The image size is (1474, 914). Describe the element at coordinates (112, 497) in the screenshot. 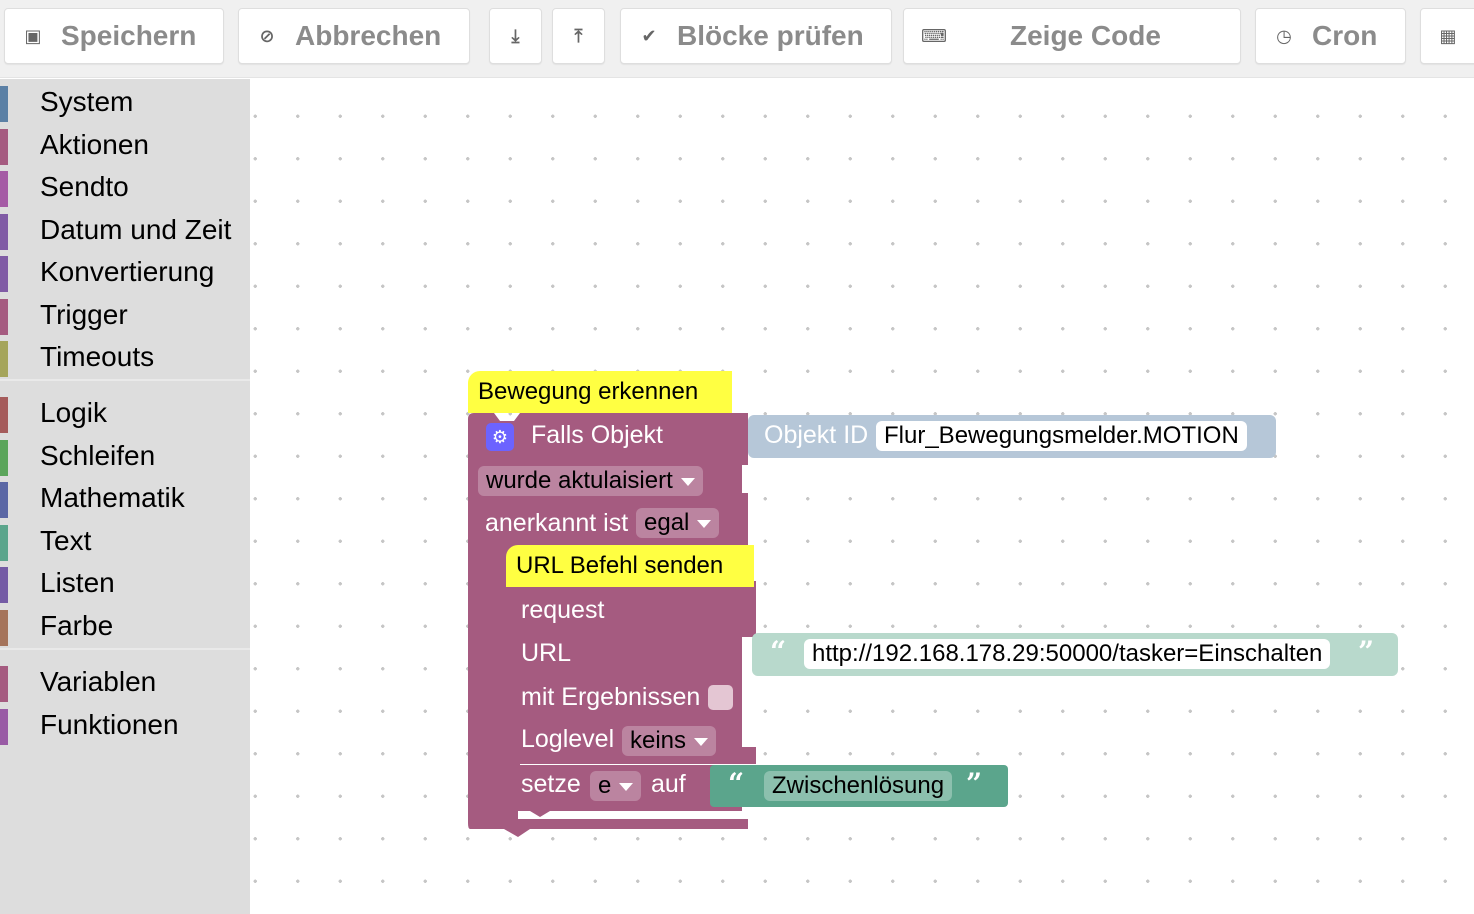

I see `sidebar-item-label: Mathematik` at that location.